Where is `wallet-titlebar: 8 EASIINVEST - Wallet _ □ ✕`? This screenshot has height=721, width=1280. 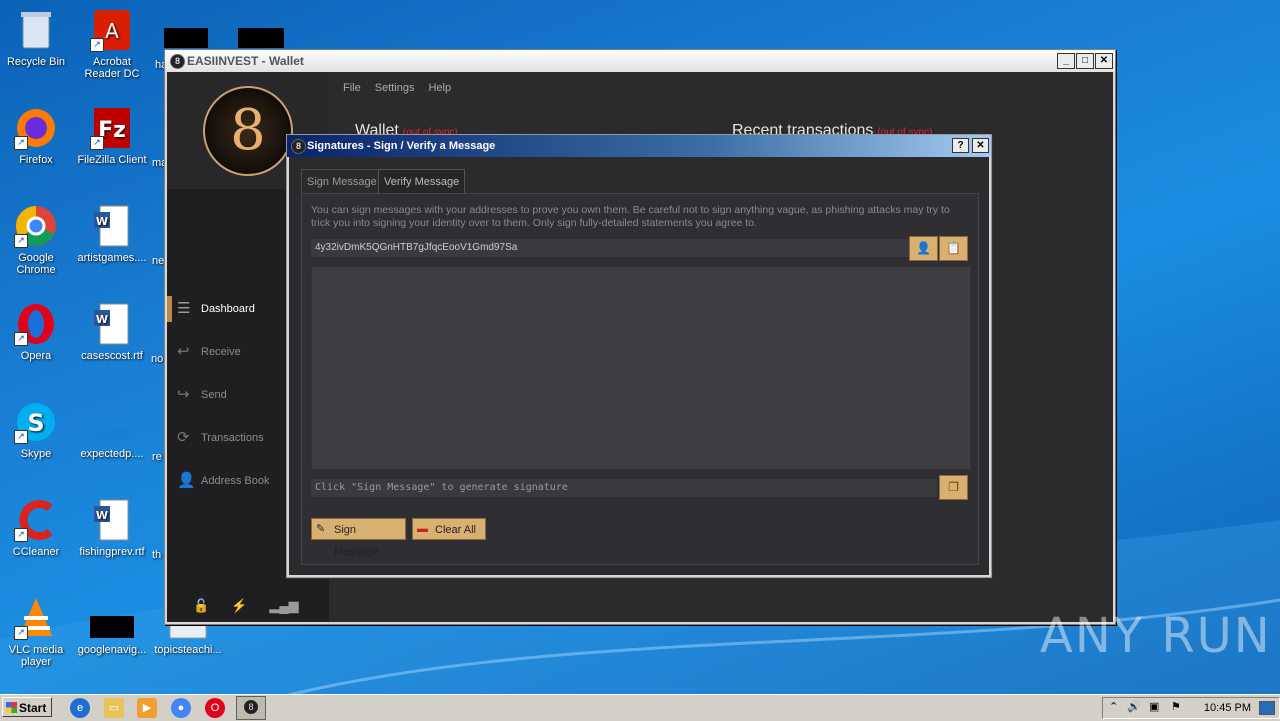
wallet-titlebar: 8 EASIINVEST - Wallet _ □ ✕ is located at coordinates (640, 61).